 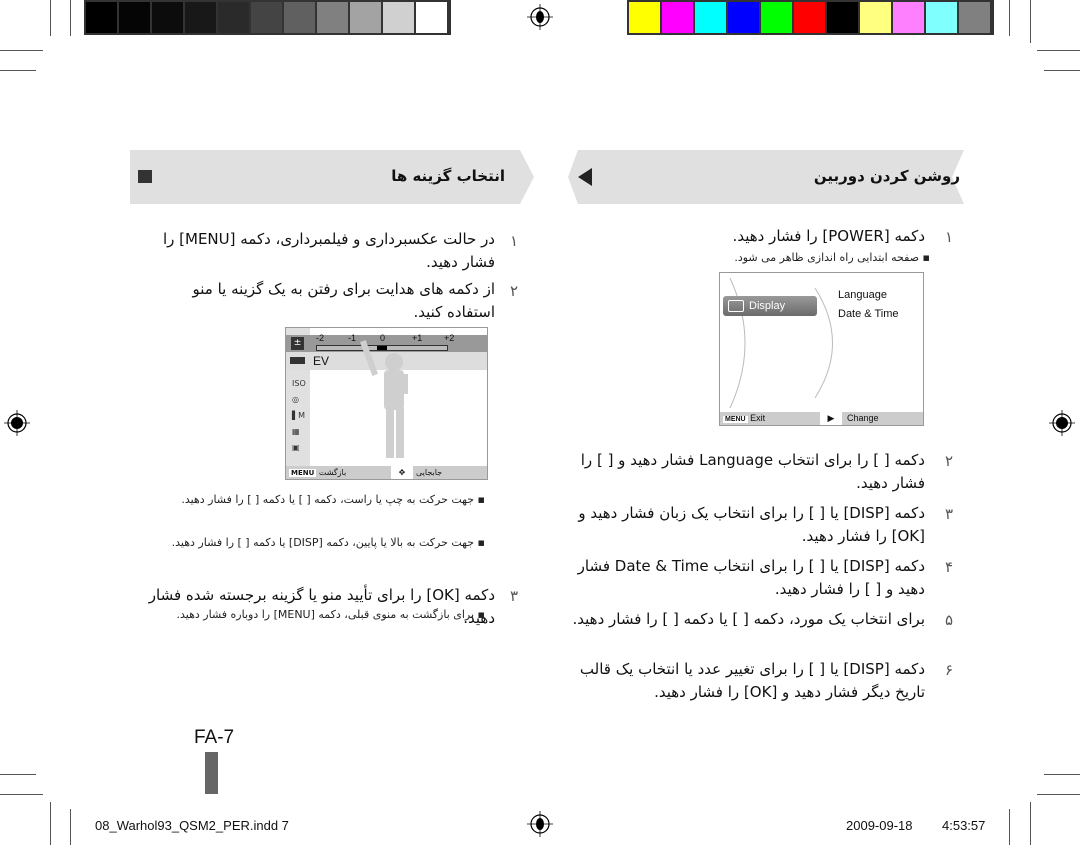 I want to click on right-arrow-icon: ▶, so click(x=831, y=418).